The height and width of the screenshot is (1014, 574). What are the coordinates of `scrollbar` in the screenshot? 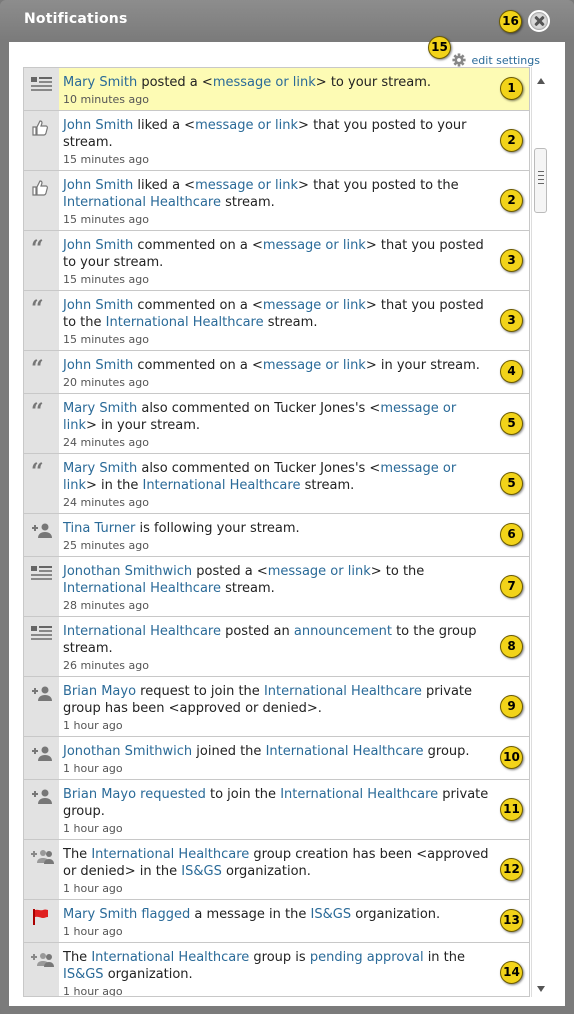 It's located at (540, 532).